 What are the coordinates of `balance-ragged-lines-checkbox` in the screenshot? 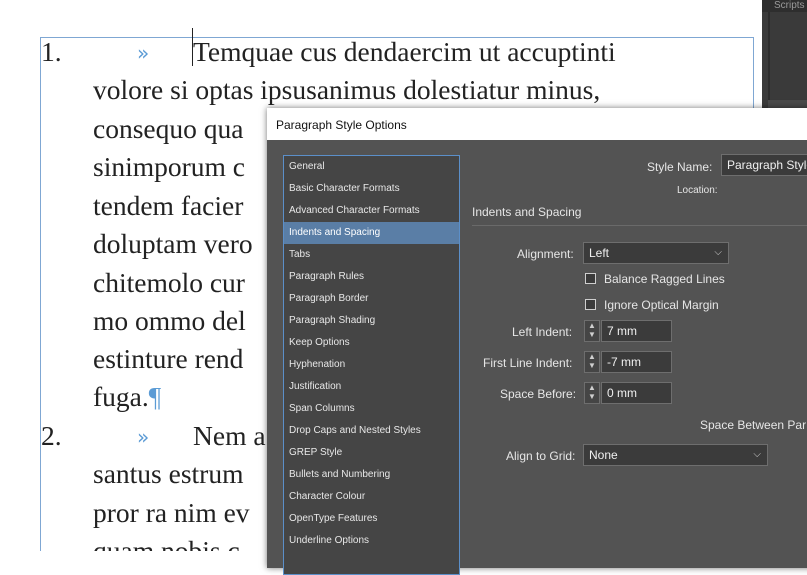 It's located at (590, 278).